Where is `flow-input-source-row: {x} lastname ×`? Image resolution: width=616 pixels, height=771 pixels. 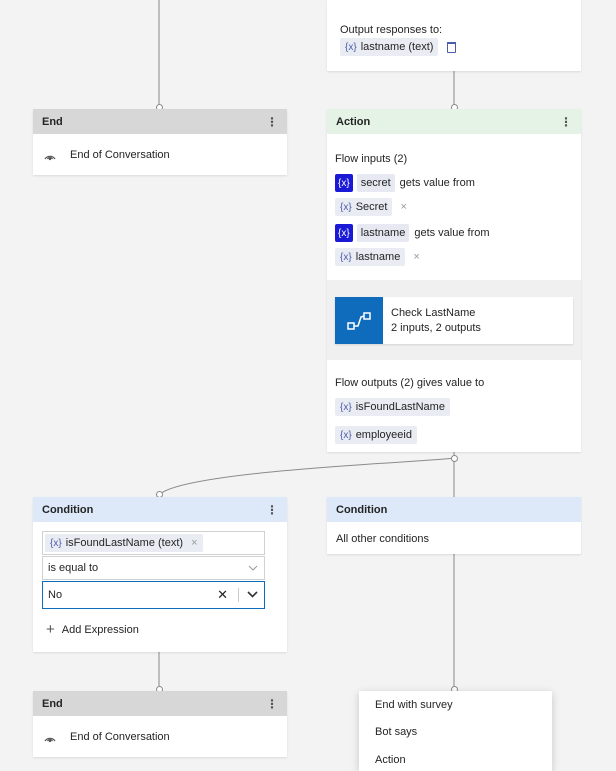
flow-input-source-row: {x} lastname × is located at coordinates (377, 257).